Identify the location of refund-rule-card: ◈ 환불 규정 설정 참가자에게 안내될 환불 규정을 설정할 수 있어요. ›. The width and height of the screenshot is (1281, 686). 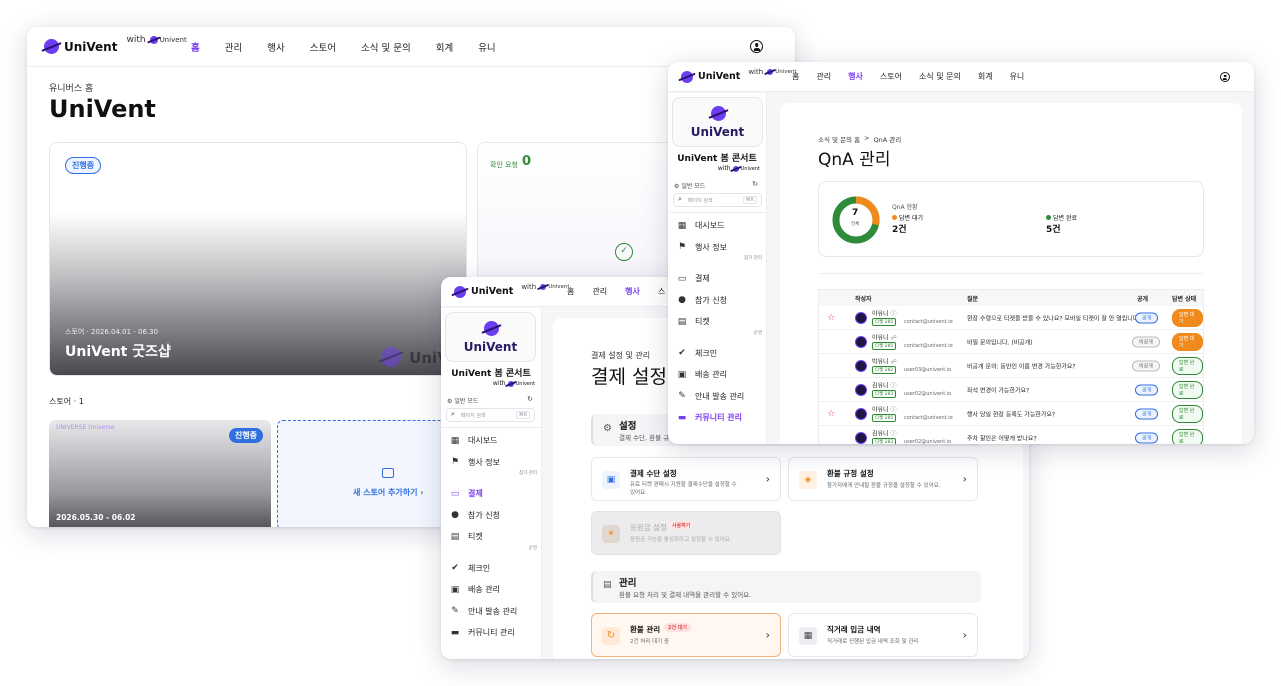
(883, 479).